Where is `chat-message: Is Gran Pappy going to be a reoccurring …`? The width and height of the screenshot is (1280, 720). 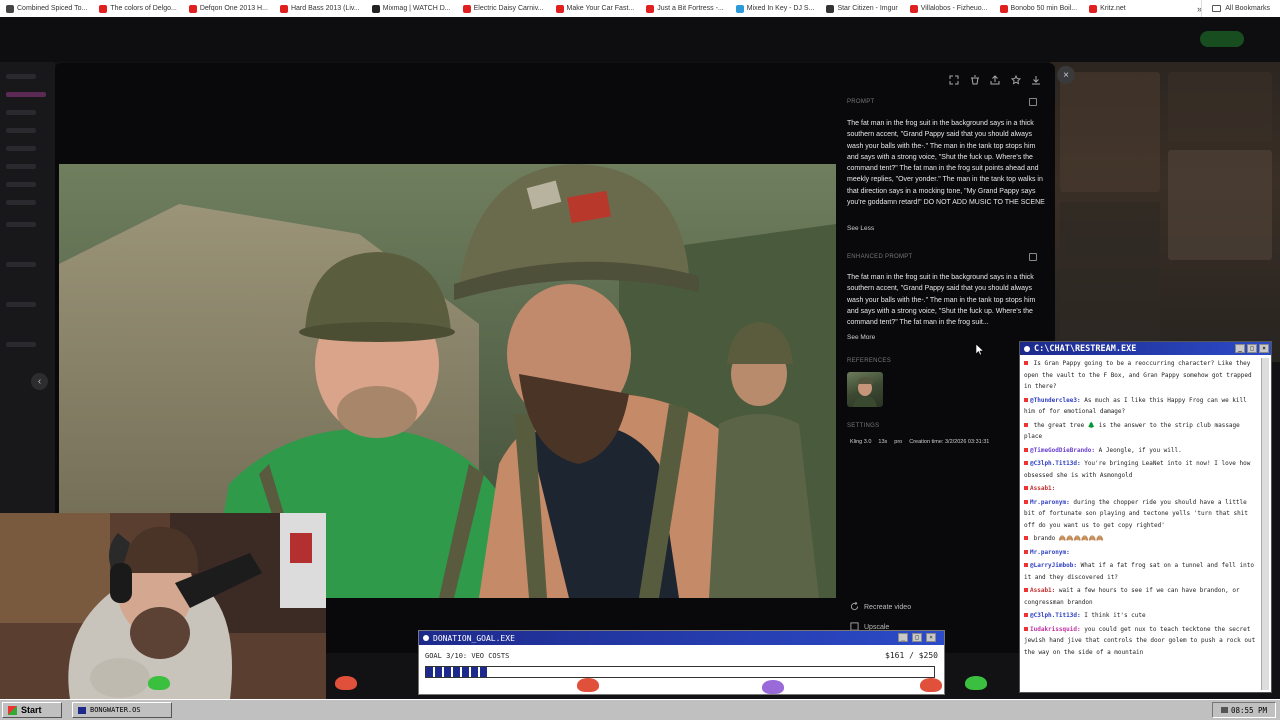
chat-message: Is Gran Pappy going to be a reoccurring … is located at coordinates (1142, 375).